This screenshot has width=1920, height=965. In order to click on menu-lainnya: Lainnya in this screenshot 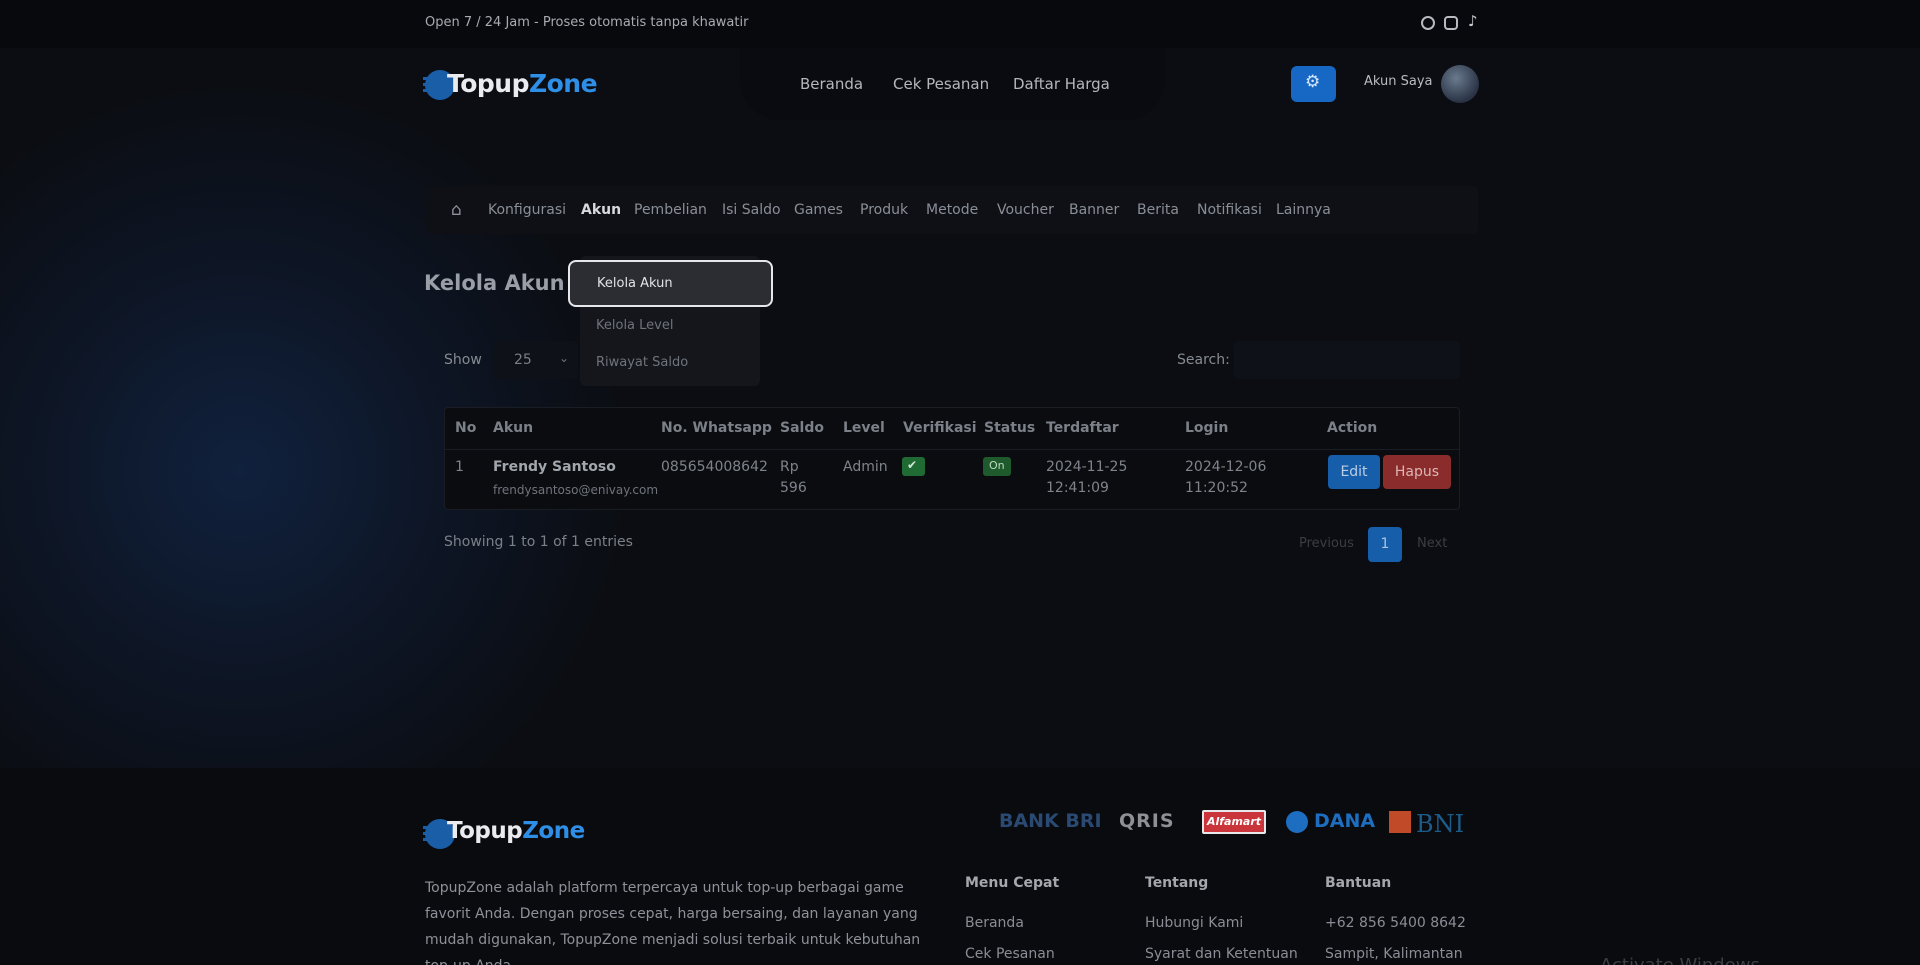, I will do `click(1303, 210)`.